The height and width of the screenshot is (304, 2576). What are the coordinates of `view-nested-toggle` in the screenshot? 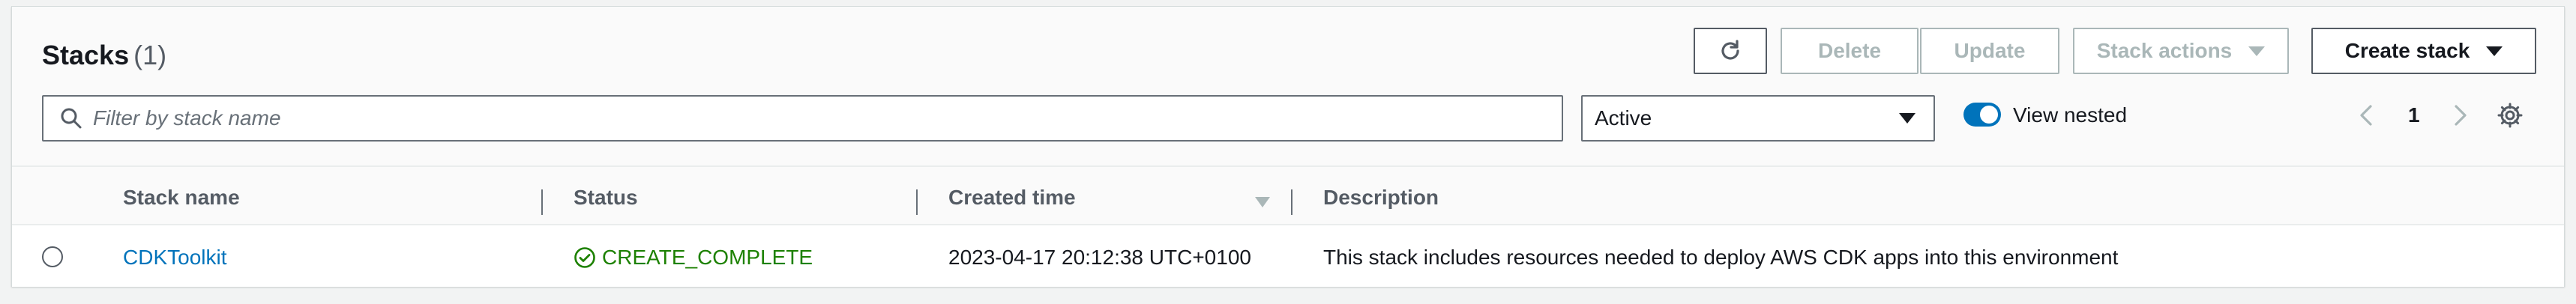 It's located at (1982, 115).